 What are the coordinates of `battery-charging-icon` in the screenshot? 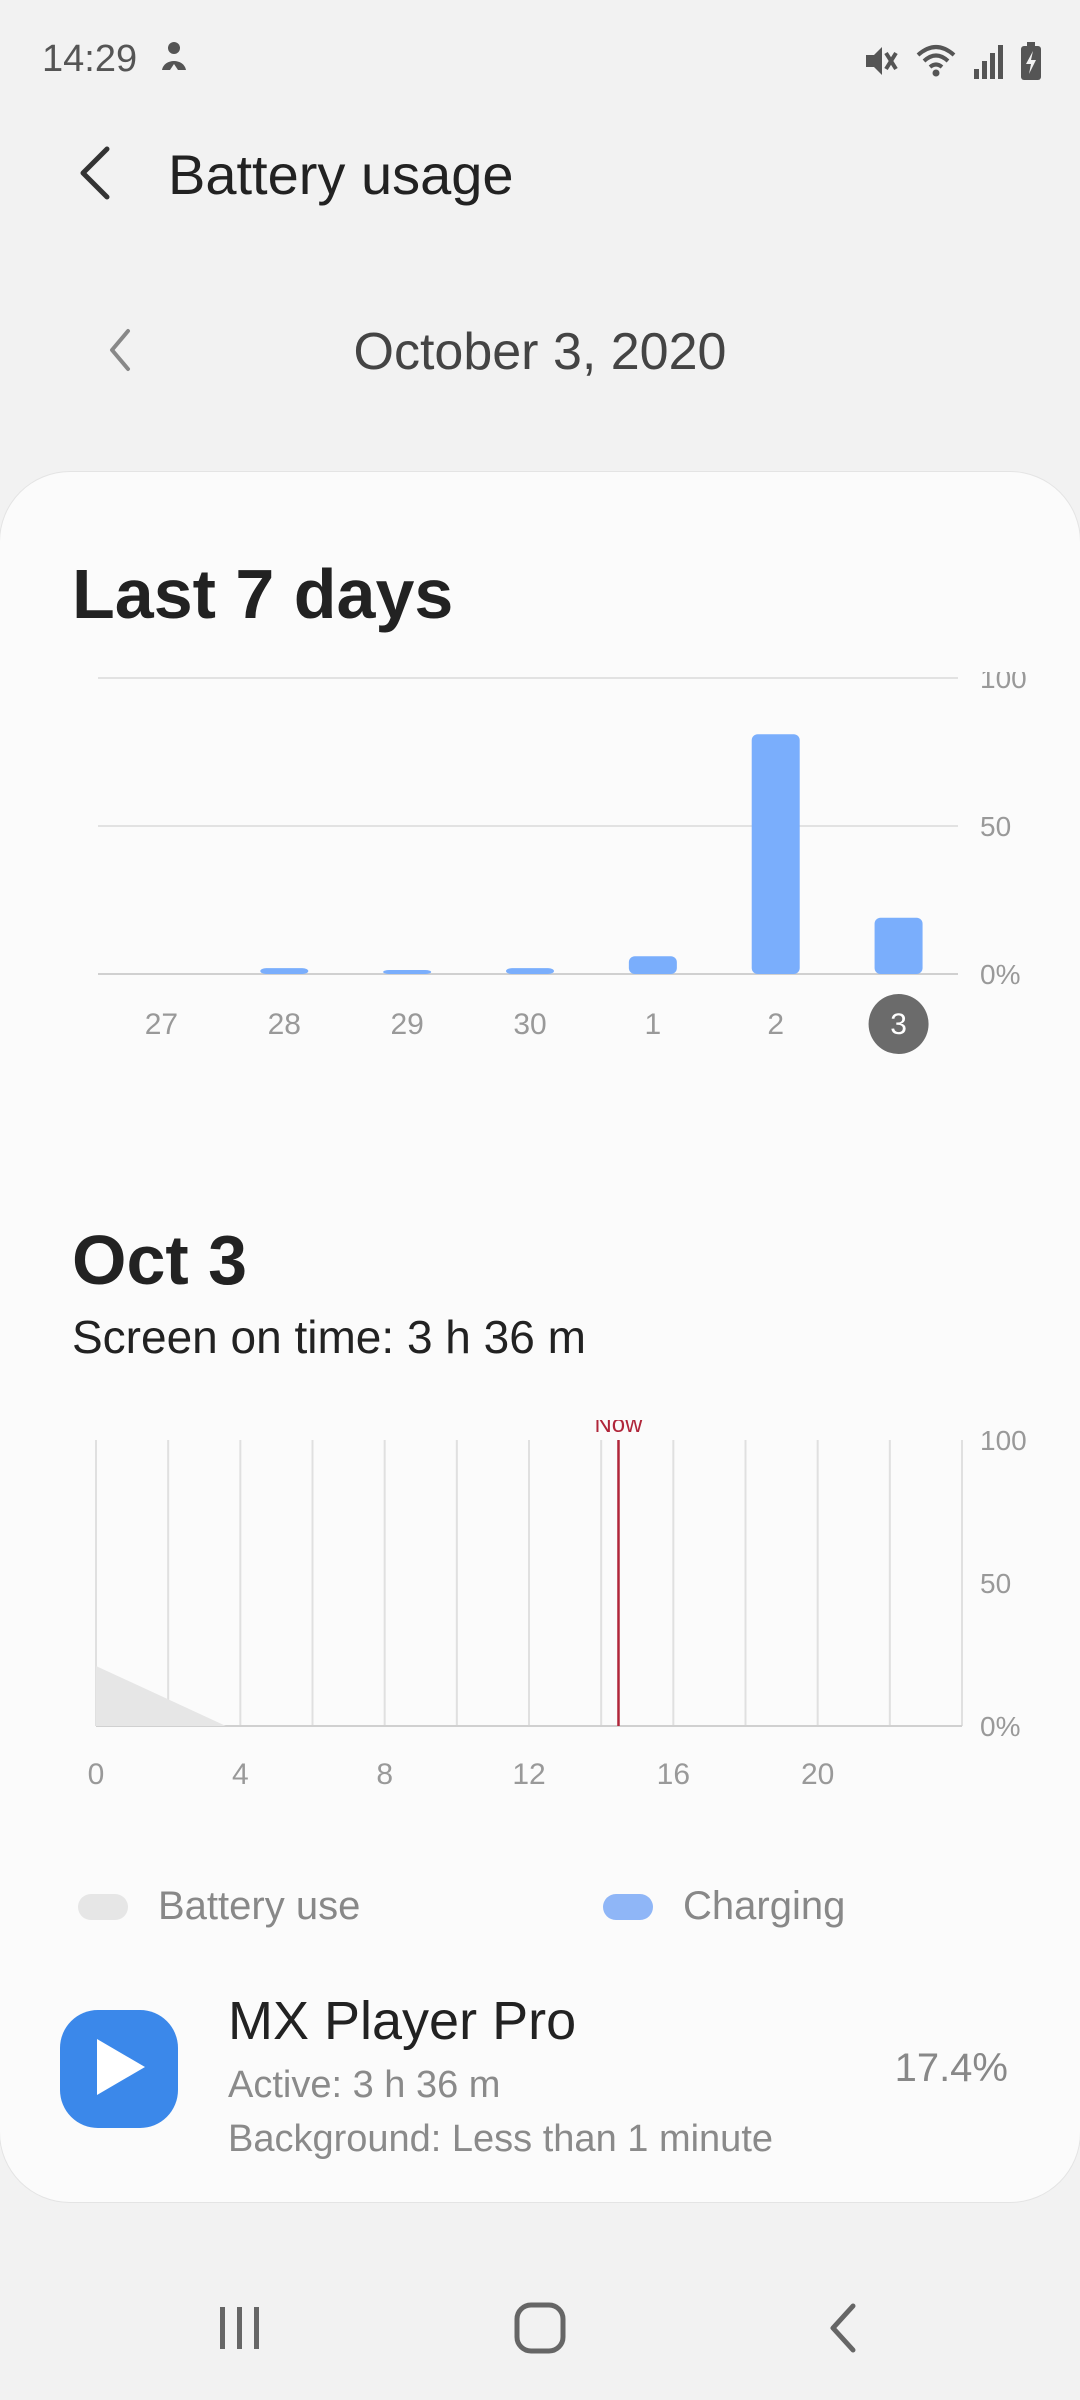 It's located at (1031, 61).